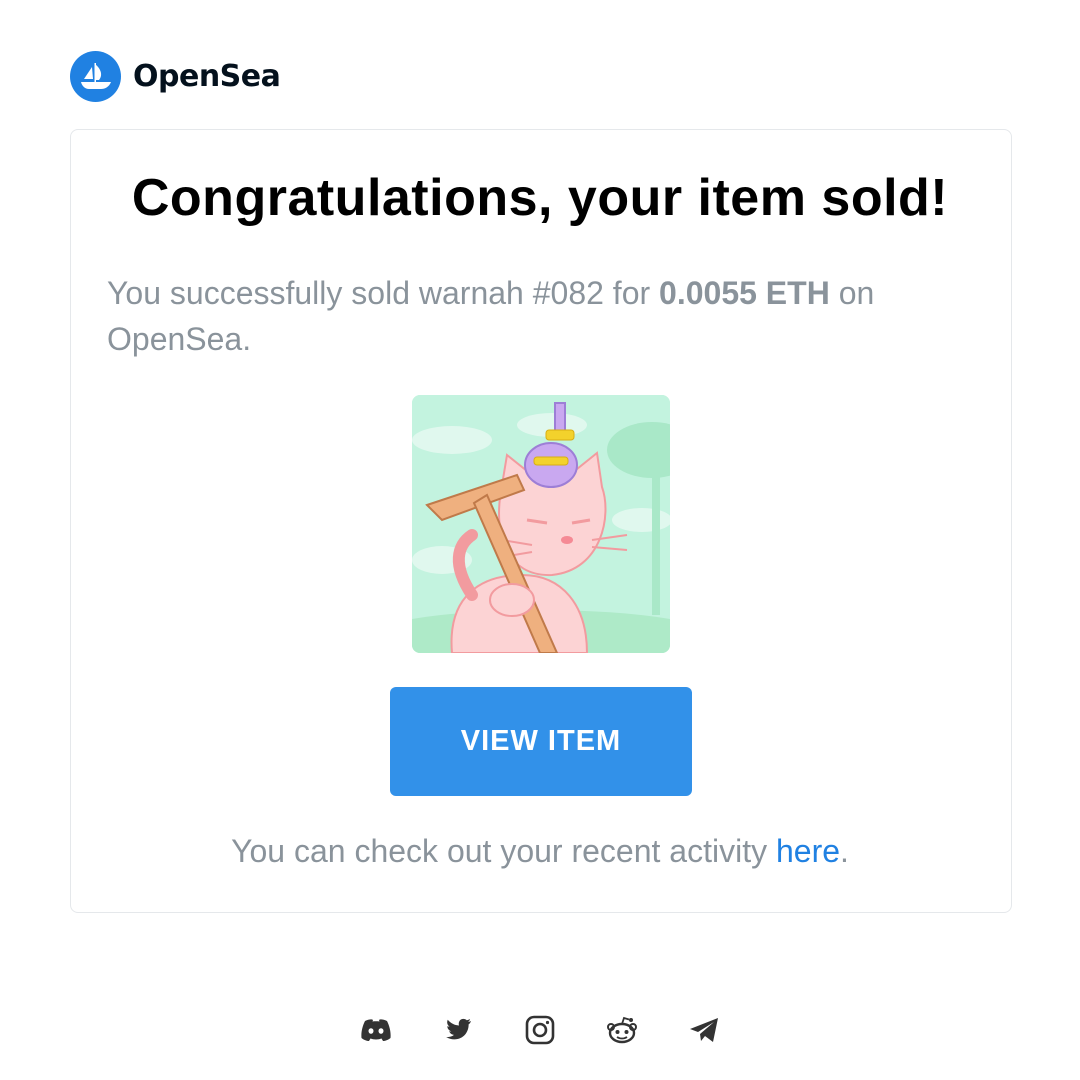 The image size is (1080, 1080). I want to click on view-item-button: VIEW ITEM, so click(541, 741).